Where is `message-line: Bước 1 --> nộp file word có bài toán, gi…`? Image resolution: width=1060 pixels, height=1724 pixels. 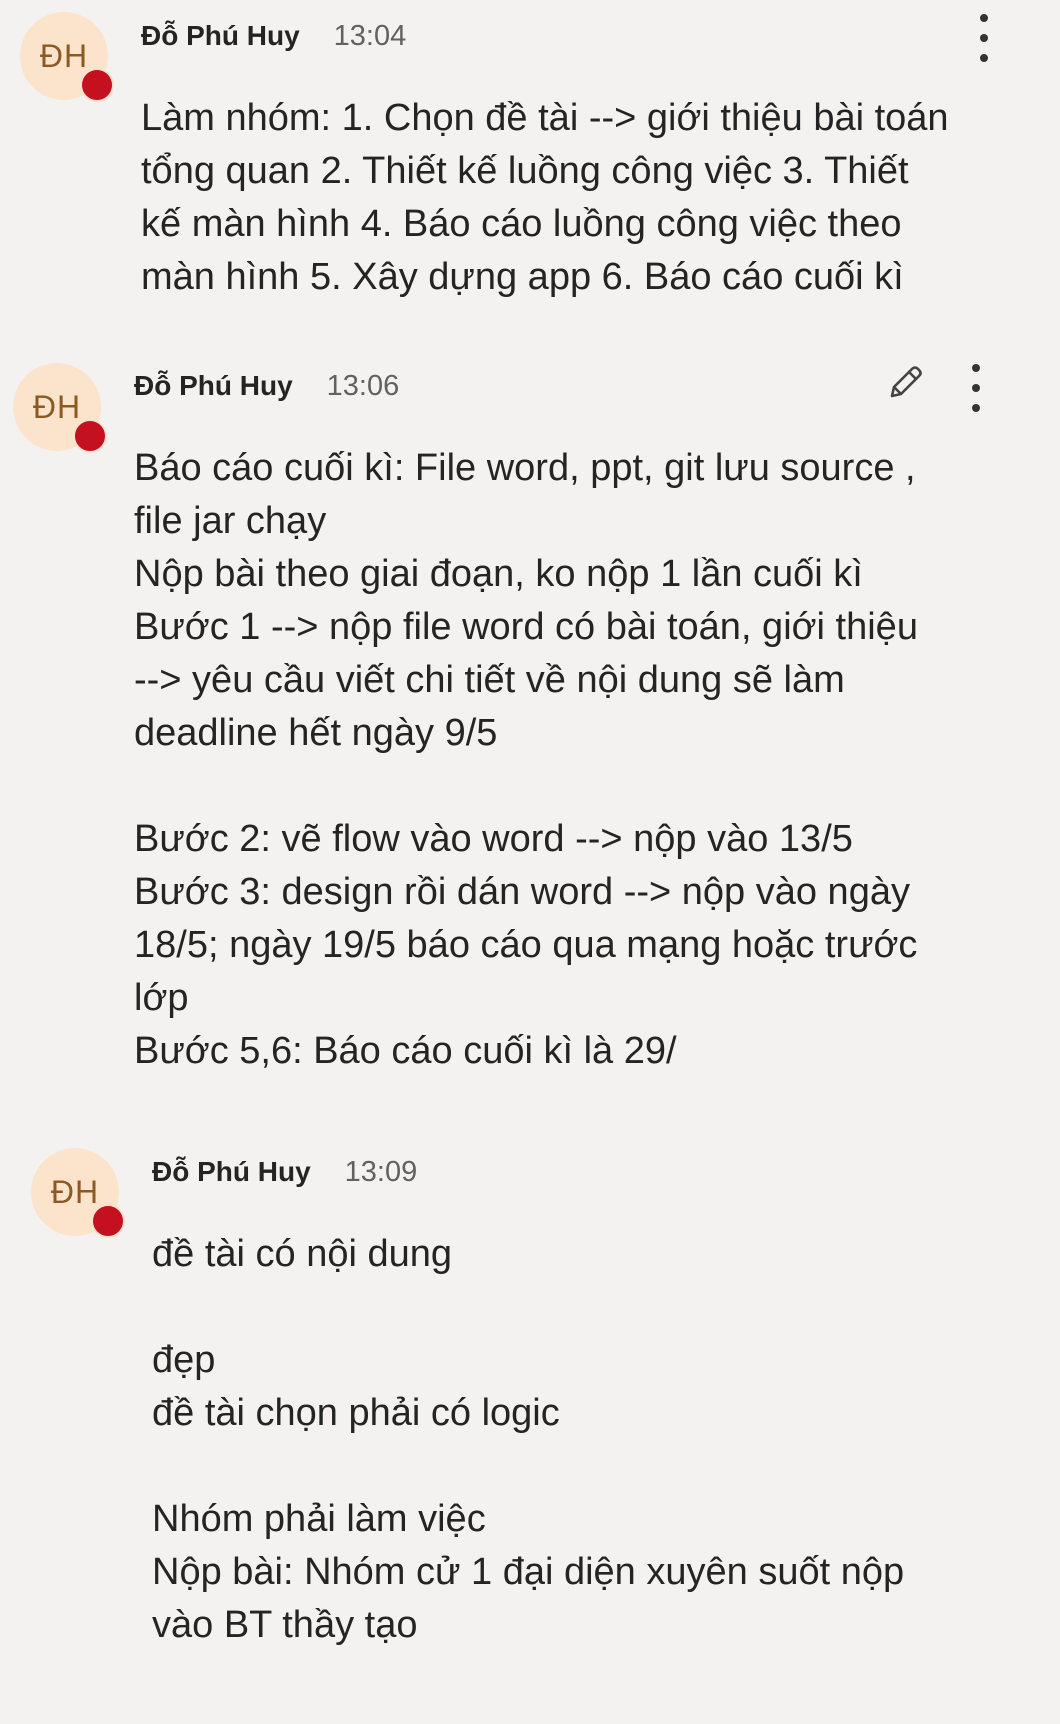 message-line: Bước 1 --> nộp file word có bài toán, gi… is located at coordinates (526, 627).